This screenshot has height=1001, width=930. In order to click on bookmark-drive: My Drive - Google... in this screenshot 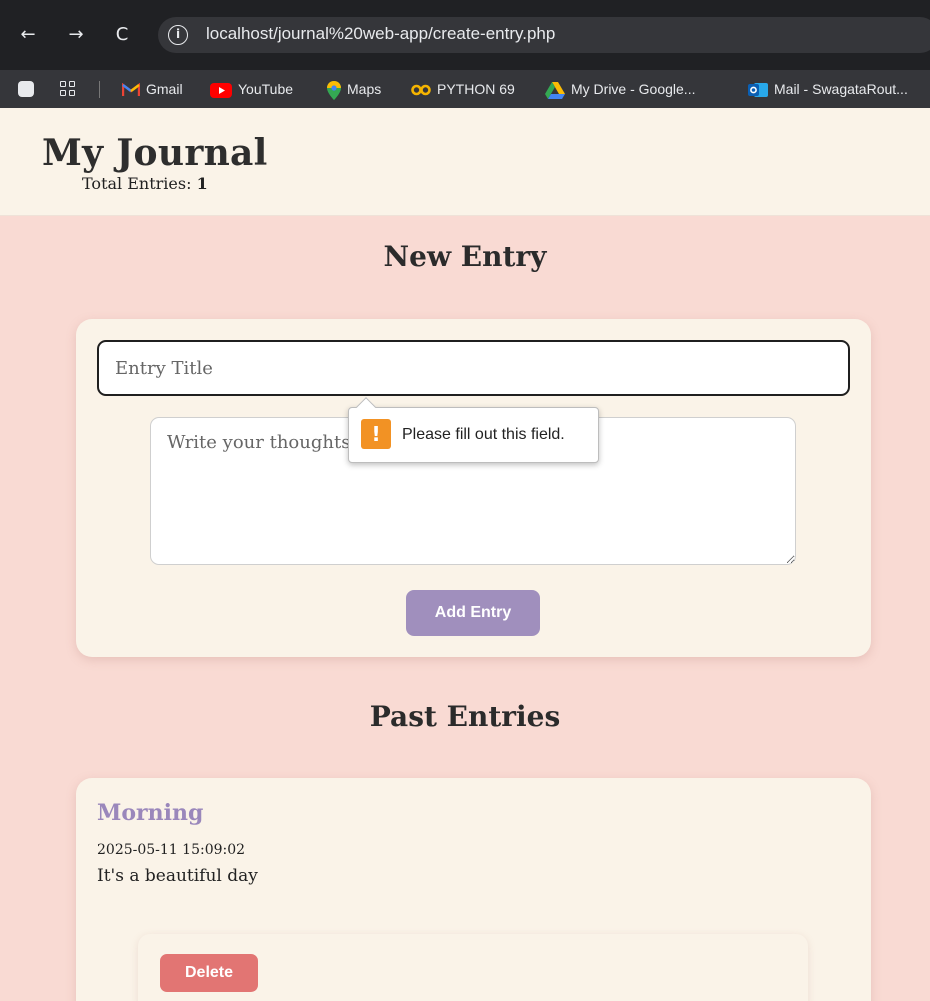, I will do `click(620, 89)`.